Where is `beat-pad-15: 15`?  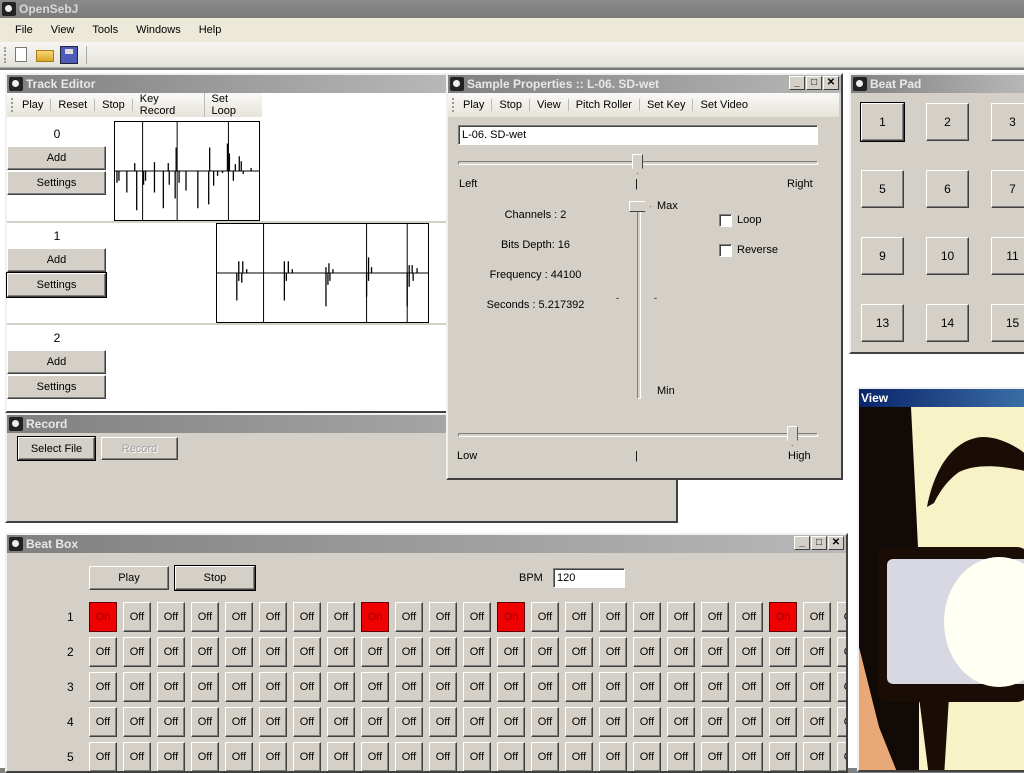 beat-pad-15: 15 is located at coordinates (1007, 323).